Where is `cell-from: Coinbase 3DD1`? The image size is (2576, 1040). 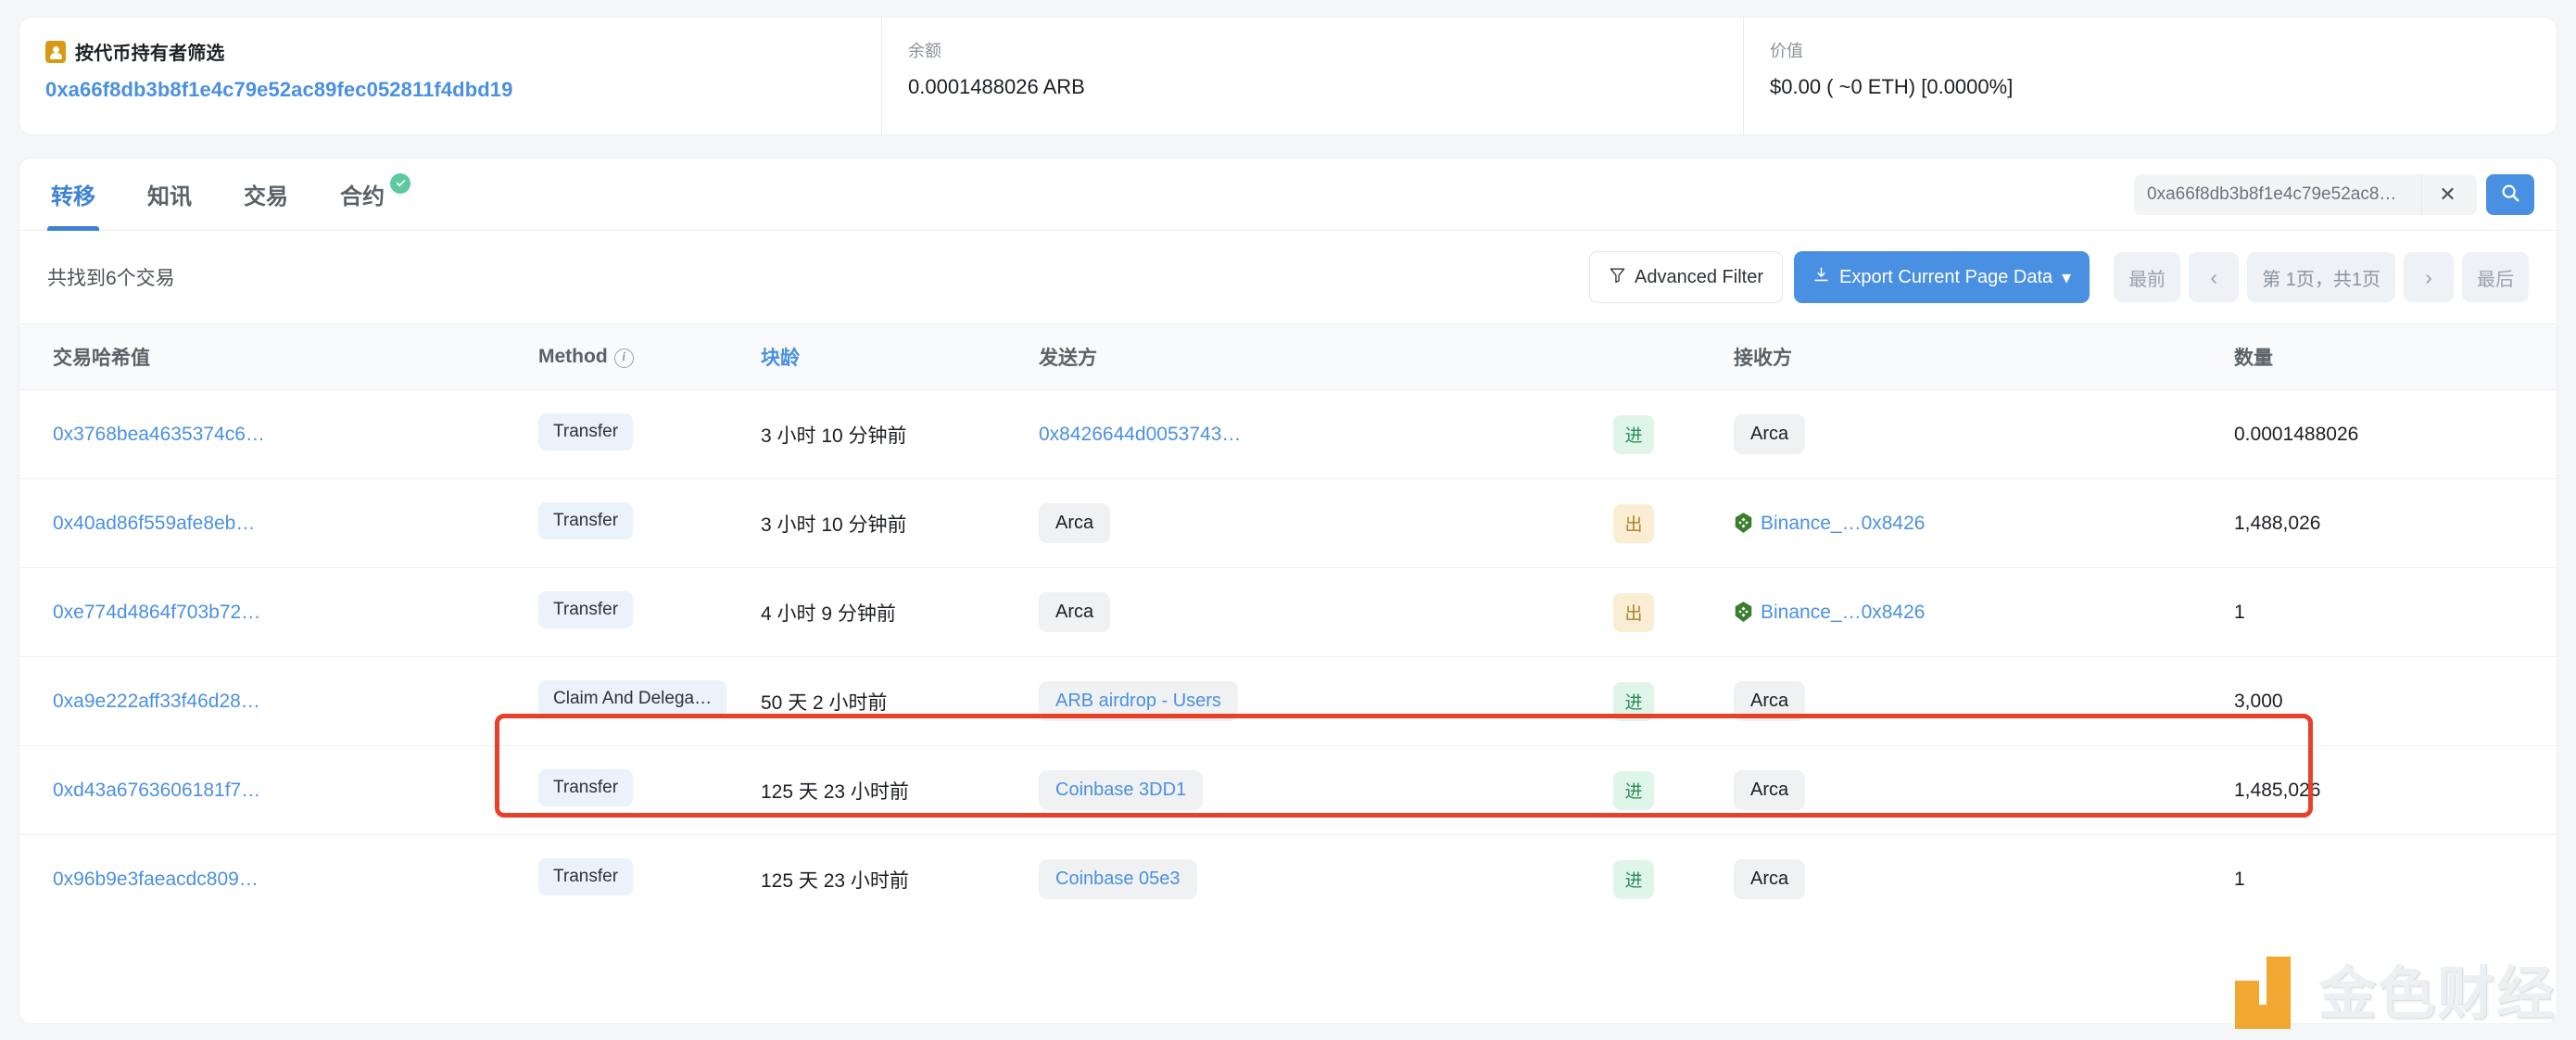
cell-from: Coinbase 3DD1 is located at coordinates (1326, 790).